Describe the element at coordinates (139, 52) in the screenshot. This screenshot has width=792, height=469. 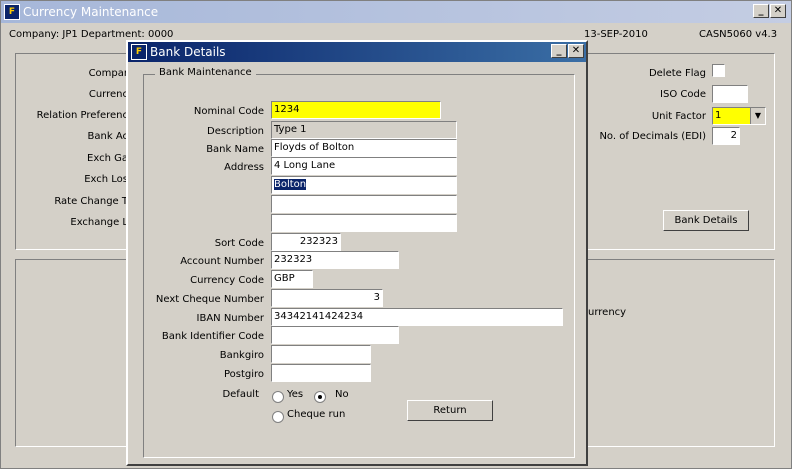
I see `dialog-app-icon: F` at that location.